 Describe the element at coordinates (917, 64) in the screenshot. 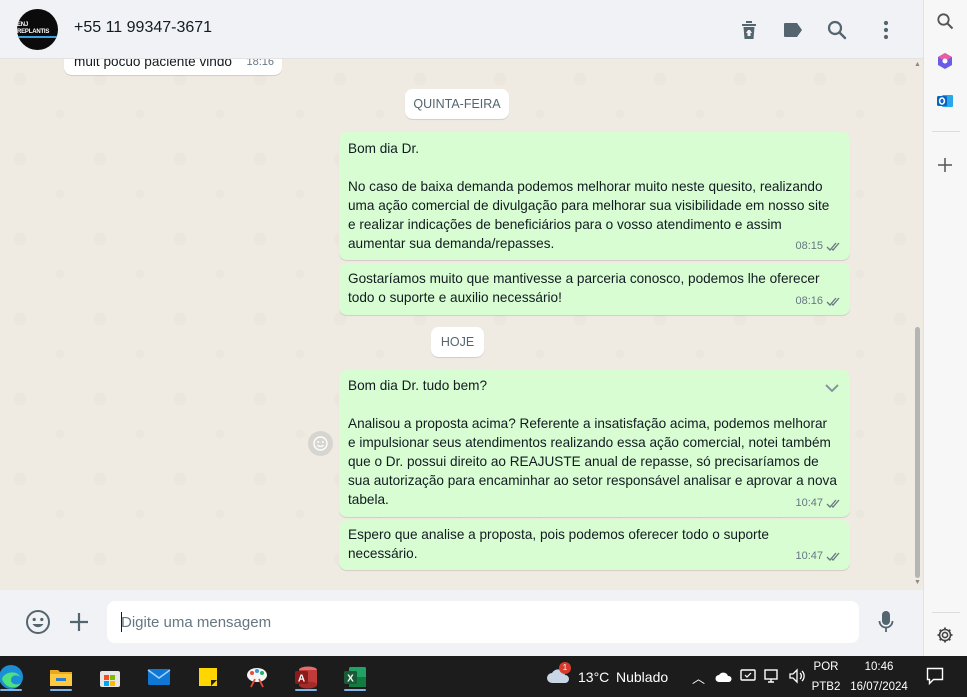

I see `scroll-up-arrow-icon: ▲` at that location.